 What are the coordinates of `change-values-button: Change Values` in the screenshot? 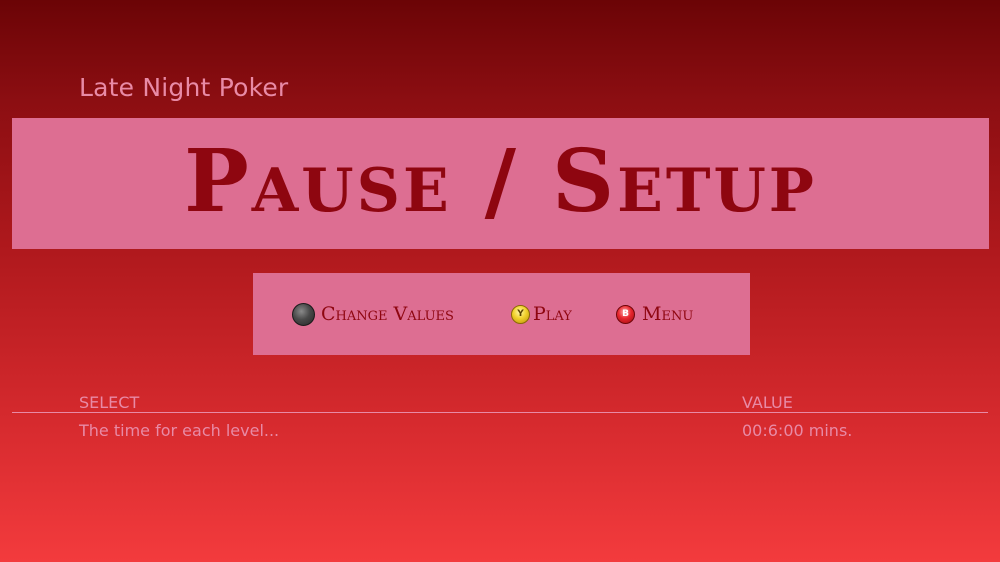 It's located at (373, 314).